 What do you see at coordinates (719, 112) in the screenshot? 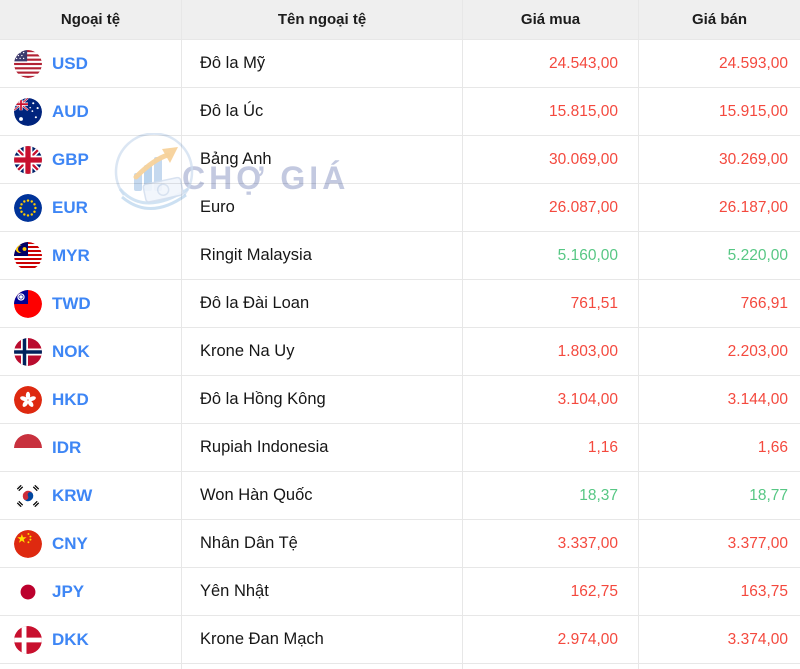
I see `sell-price: 15.915,00` at bounding box center [719, 112].